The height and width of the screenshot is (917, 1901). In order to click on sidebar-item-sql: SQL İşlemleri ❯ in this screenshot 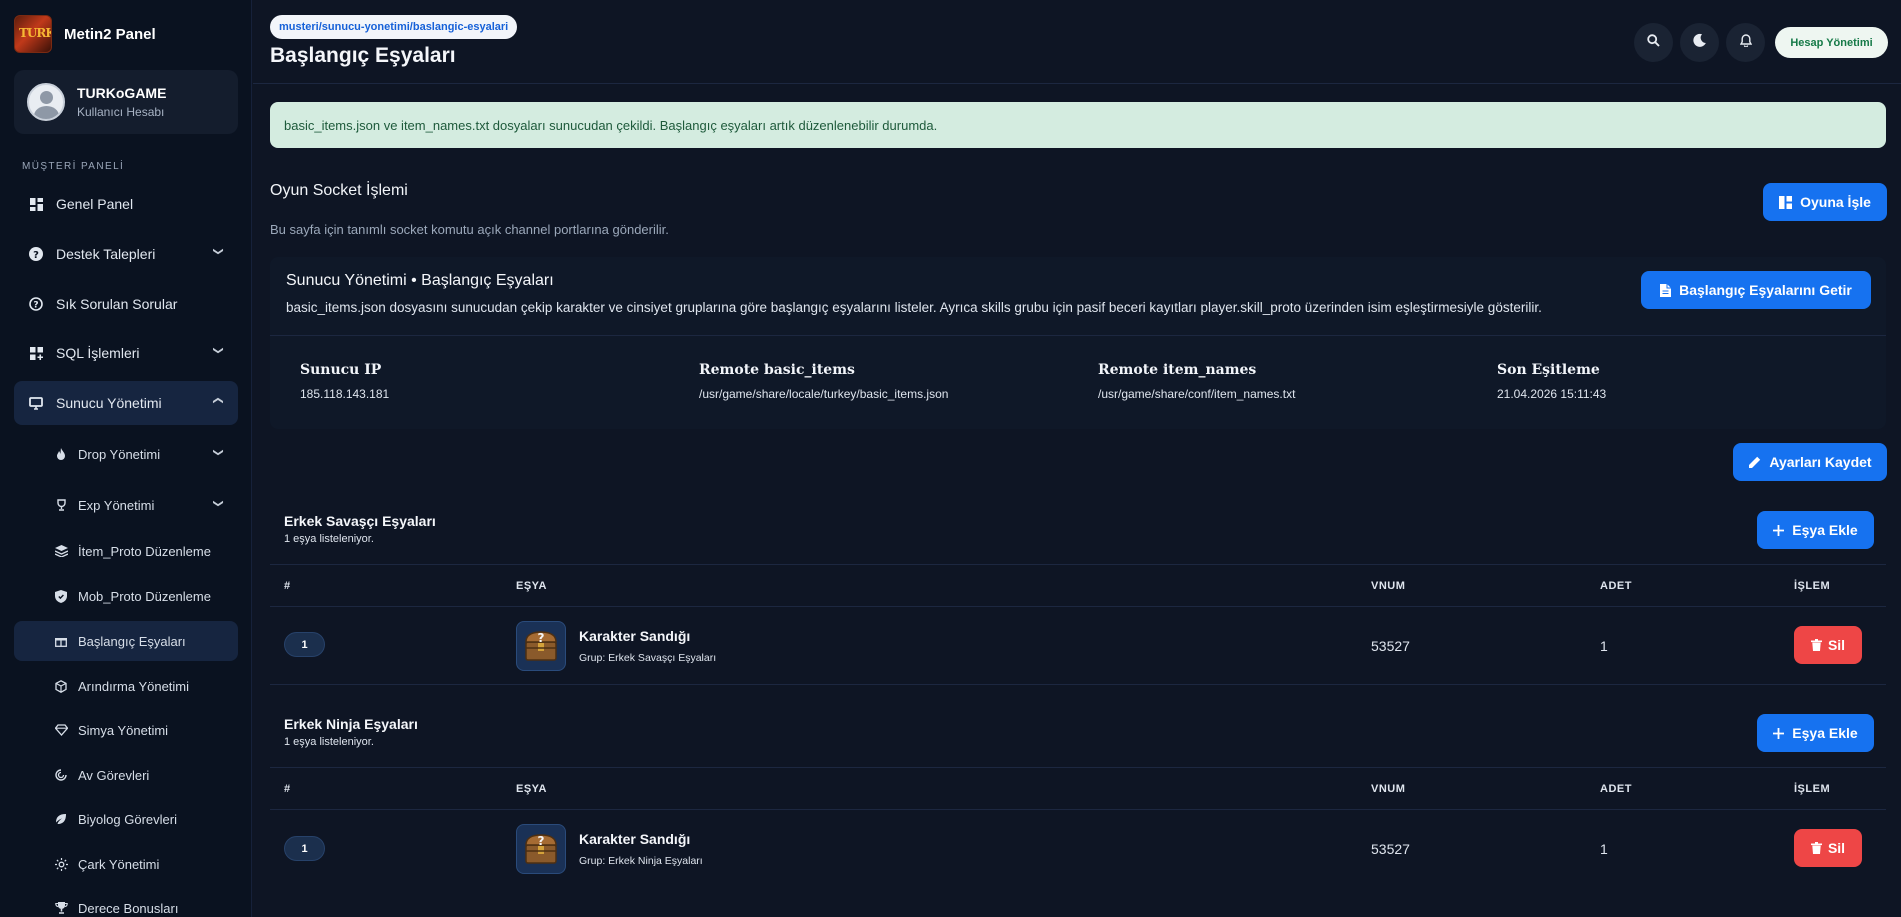, I will do `click(126, 353)`.